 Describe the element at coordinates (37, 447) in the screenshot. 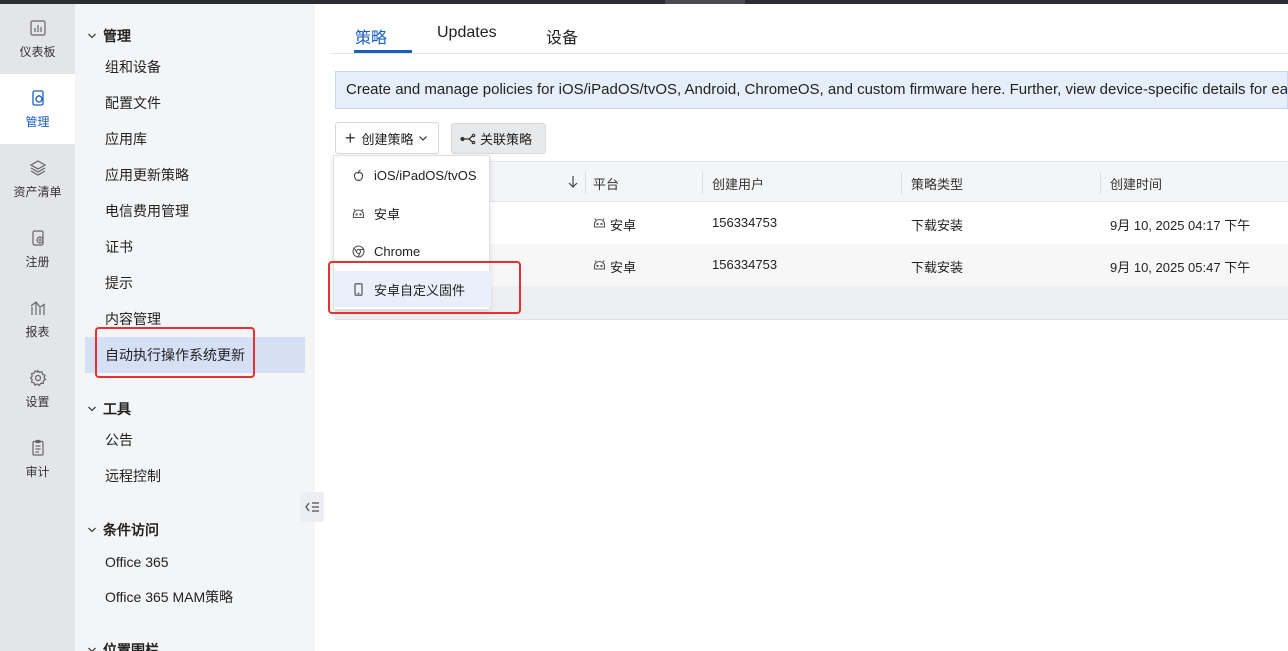

I see `audit-icon` at that location.